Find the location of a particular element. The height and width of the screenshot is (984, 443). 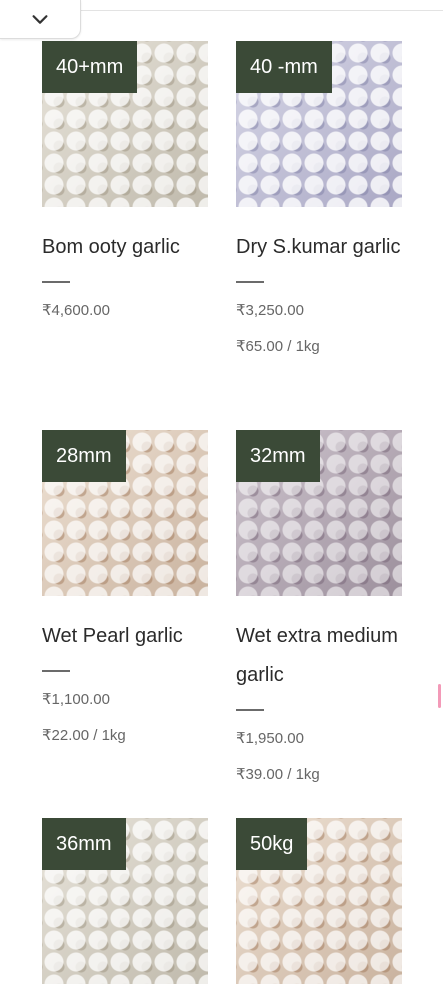

product-image: 36mm is located at coordinates (125, 901).